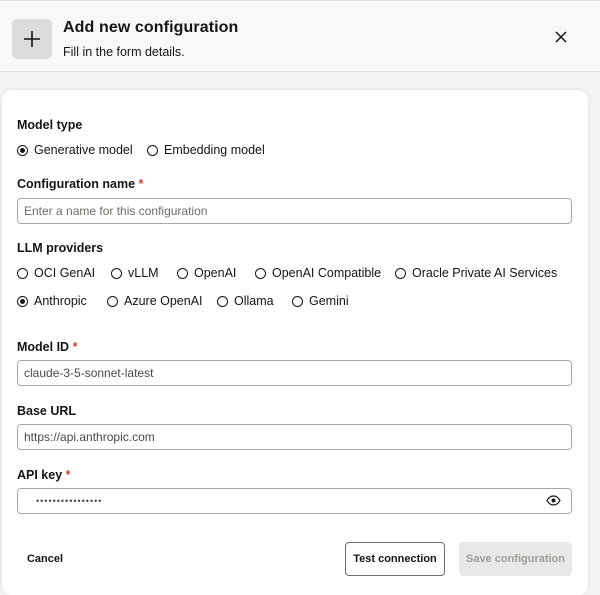  I want to click on base-url-label: Base URL, so click(47, 411).